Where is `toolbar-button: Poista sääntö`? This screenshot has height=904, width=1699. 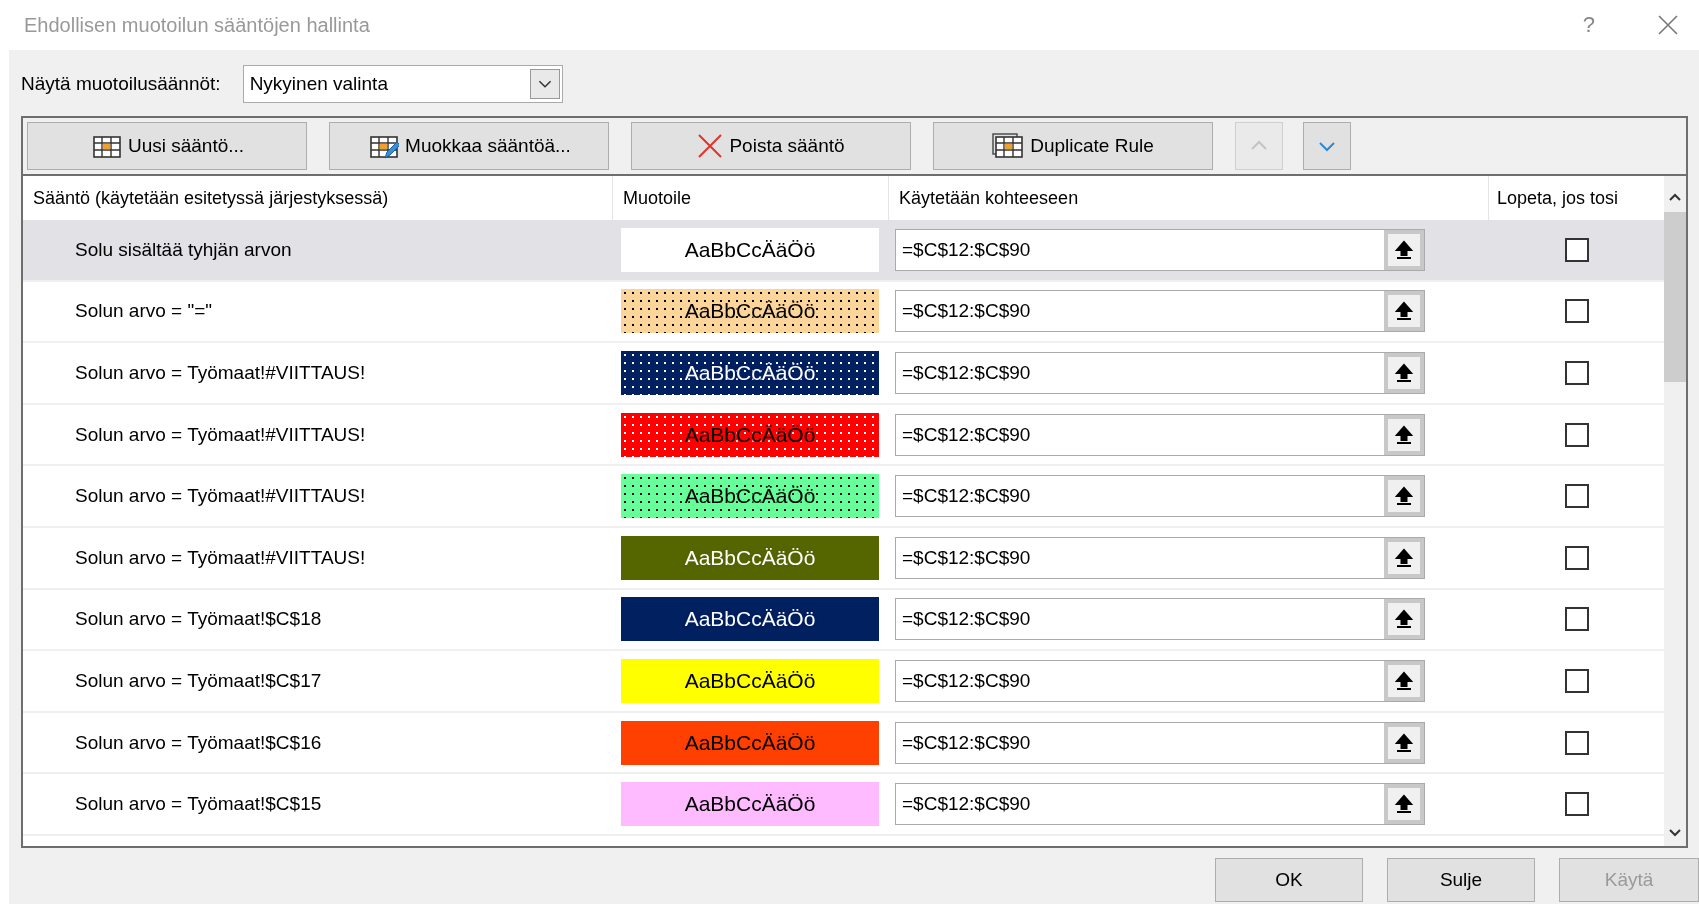 toolbar-button: Poista sääntö is located at coordinates (771, 146).